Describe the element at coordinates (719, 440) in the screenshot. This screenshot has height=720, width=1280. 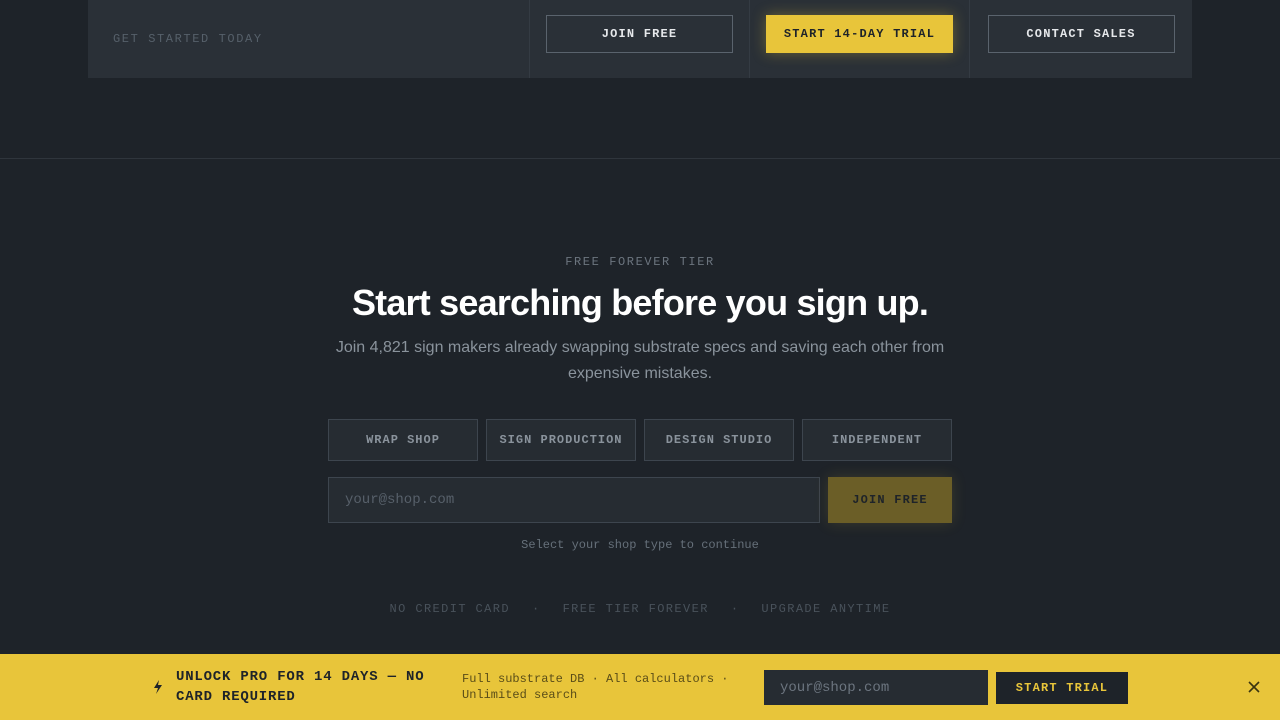
I see `shop-type-design-studio: DESIGN STUDIO` at that location.